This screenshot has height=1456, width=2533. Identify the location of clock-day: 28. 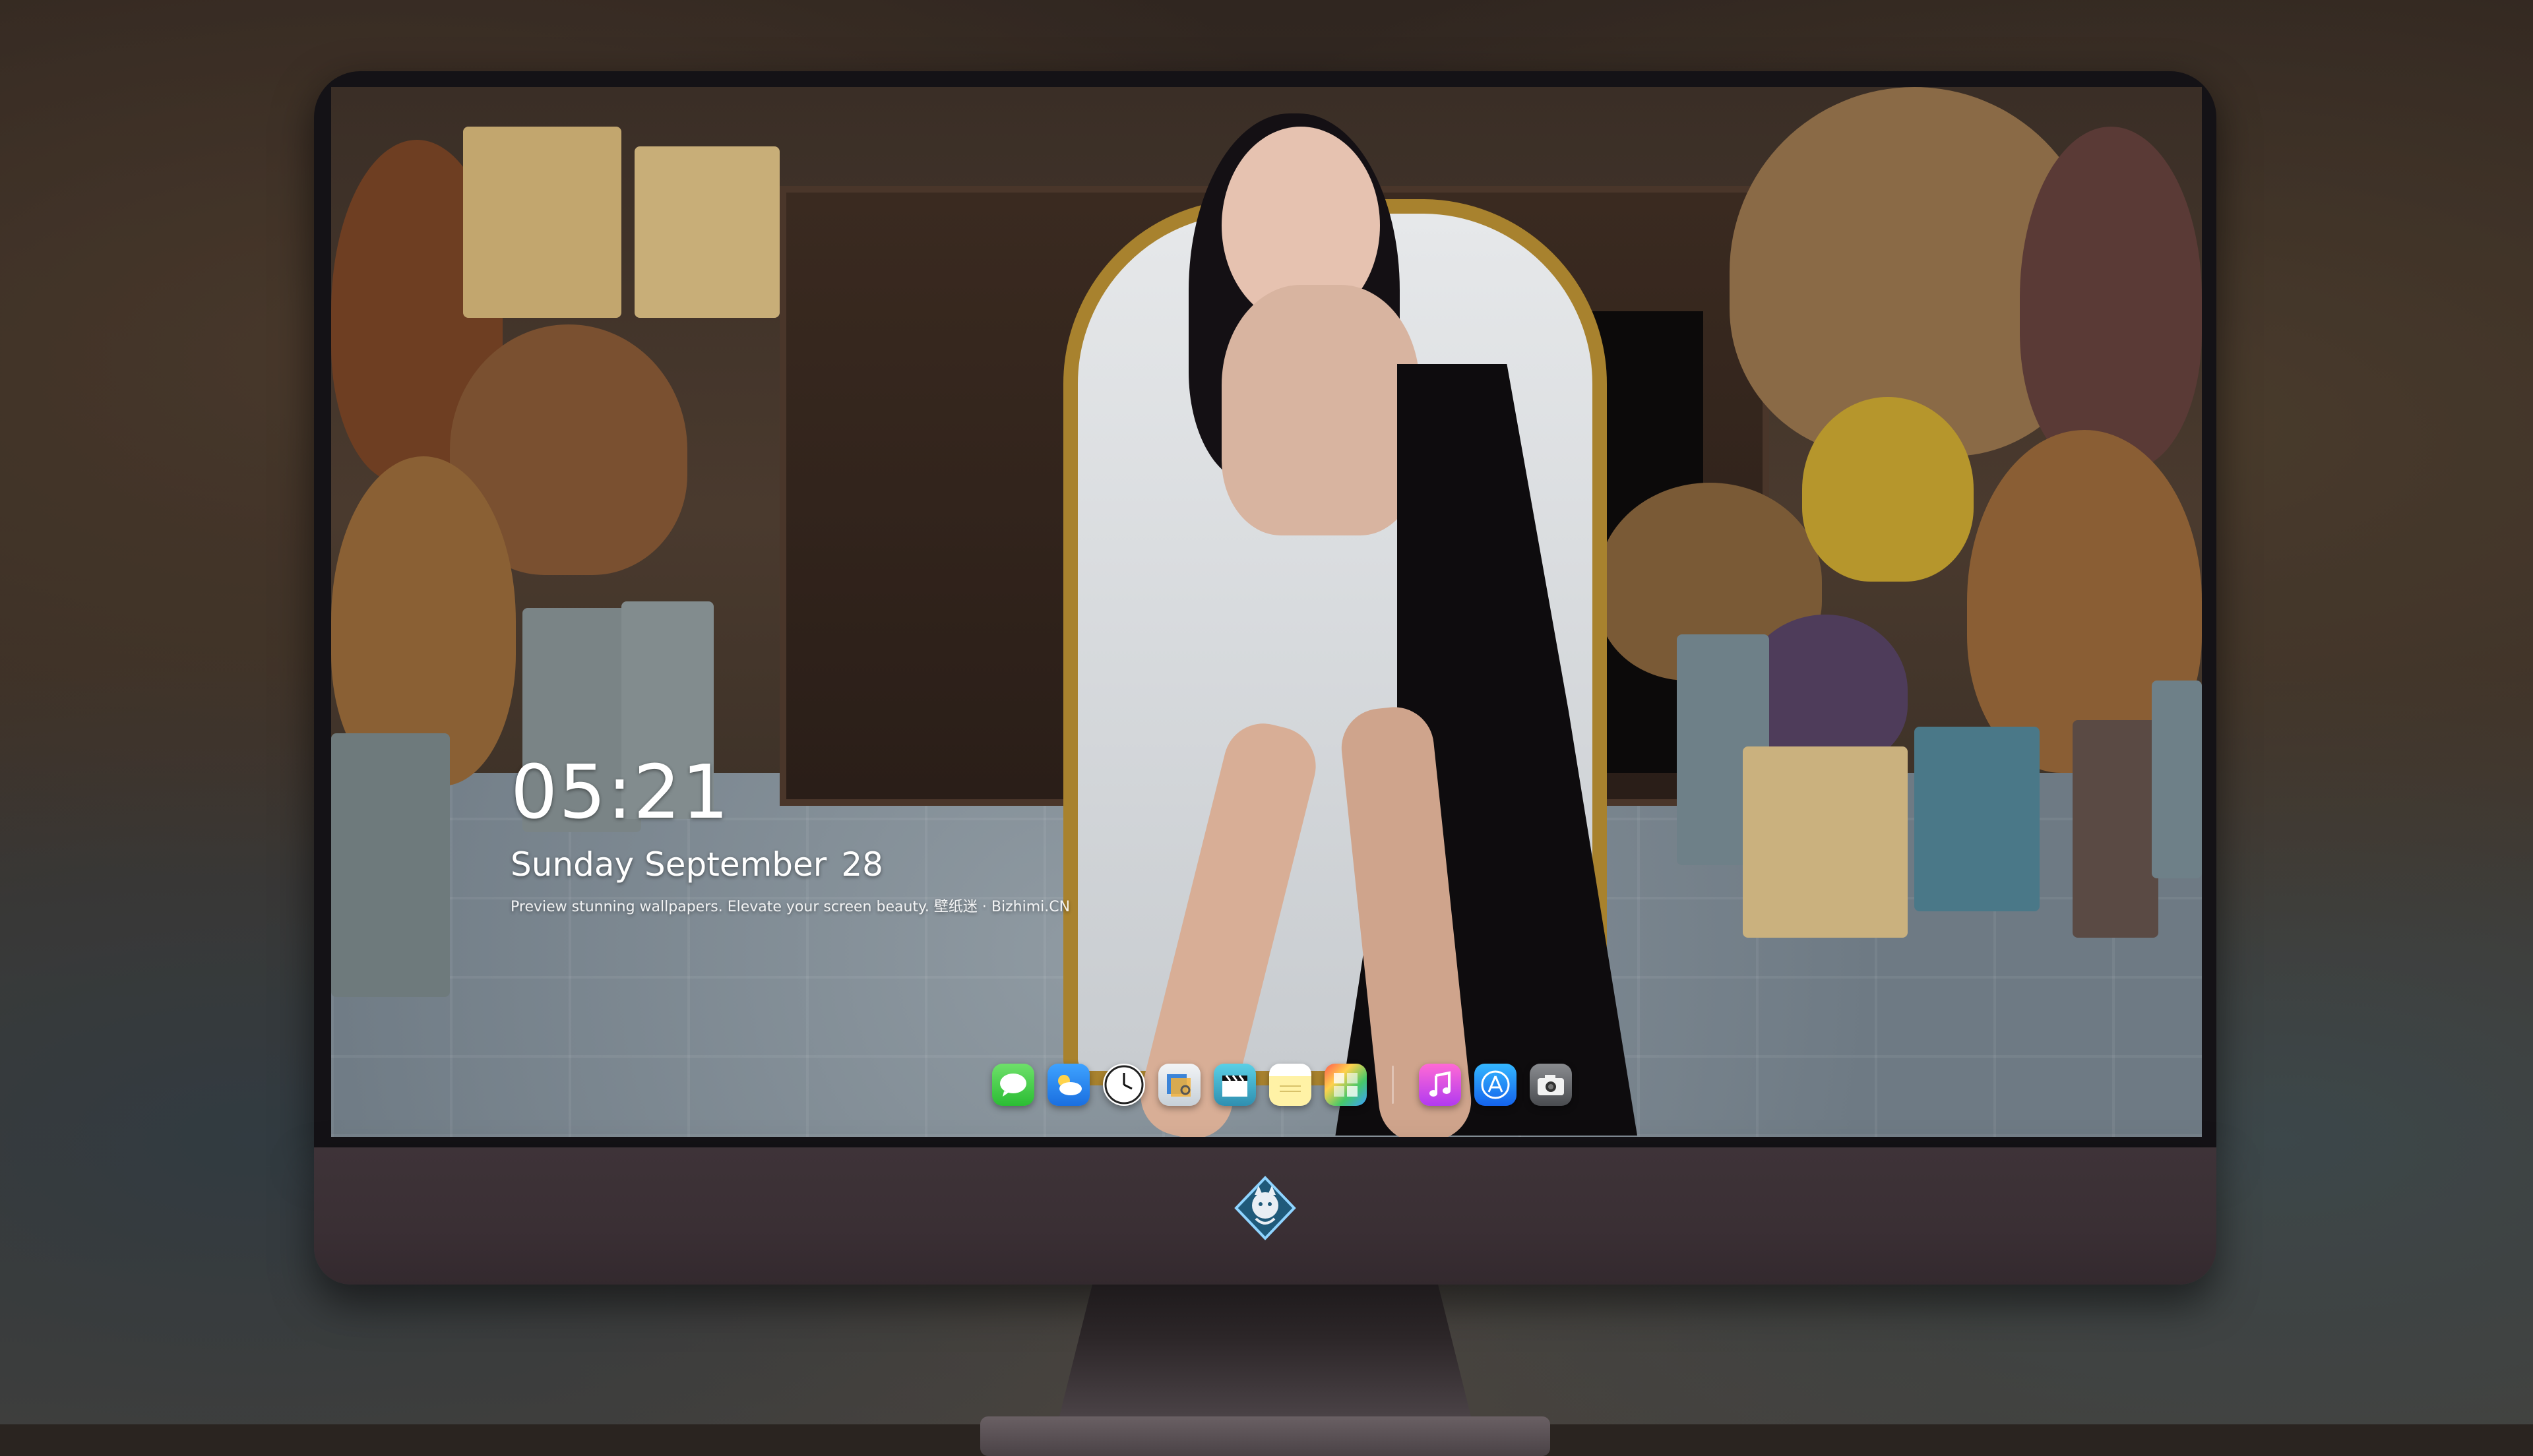
(862, 864).